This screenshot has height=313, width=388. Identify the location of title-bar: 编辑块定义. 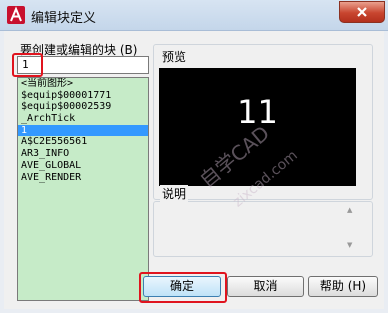
(194, 15).